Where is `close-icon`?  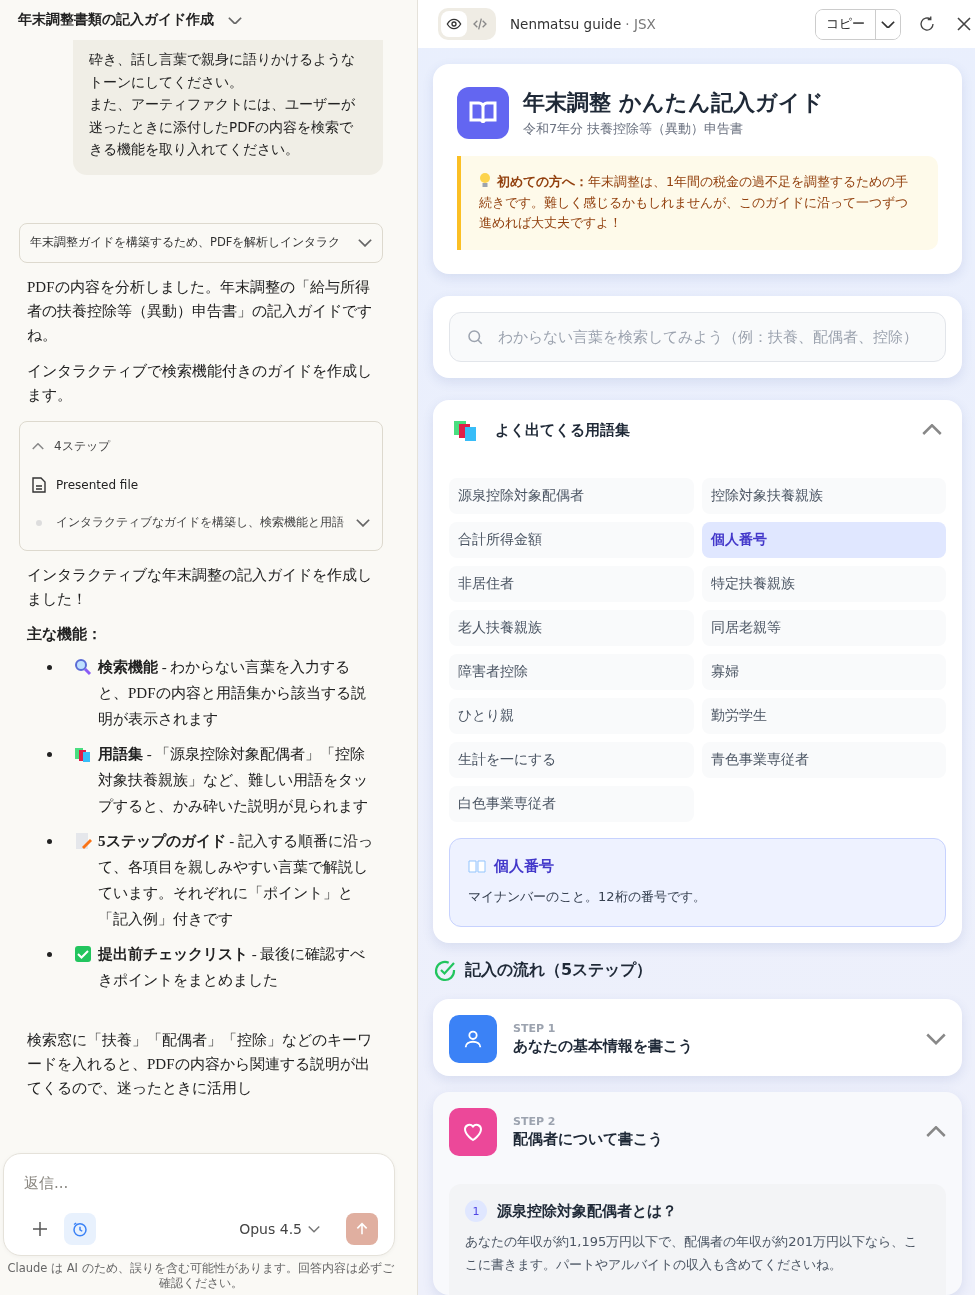 close-icon is located at coordinates (964, 24).